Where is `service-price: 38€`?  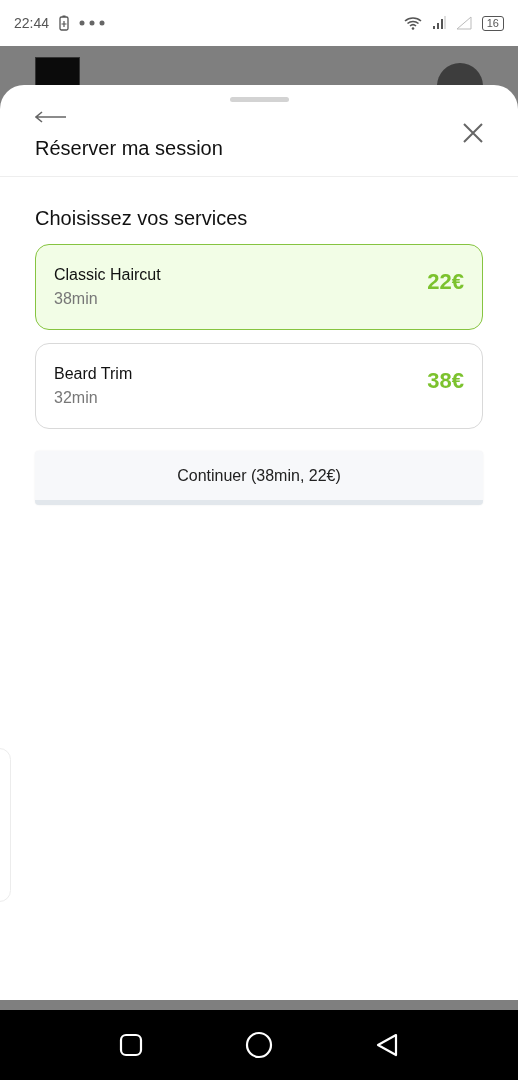 service-price: 38€ is located at coordinates (445, 381).